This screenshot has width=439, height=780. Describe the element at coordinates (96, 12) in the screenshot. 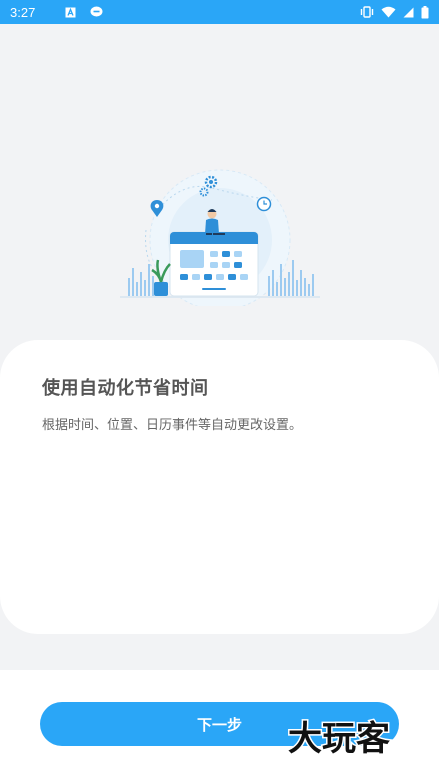

I see `message-bubble-icon` at that location.